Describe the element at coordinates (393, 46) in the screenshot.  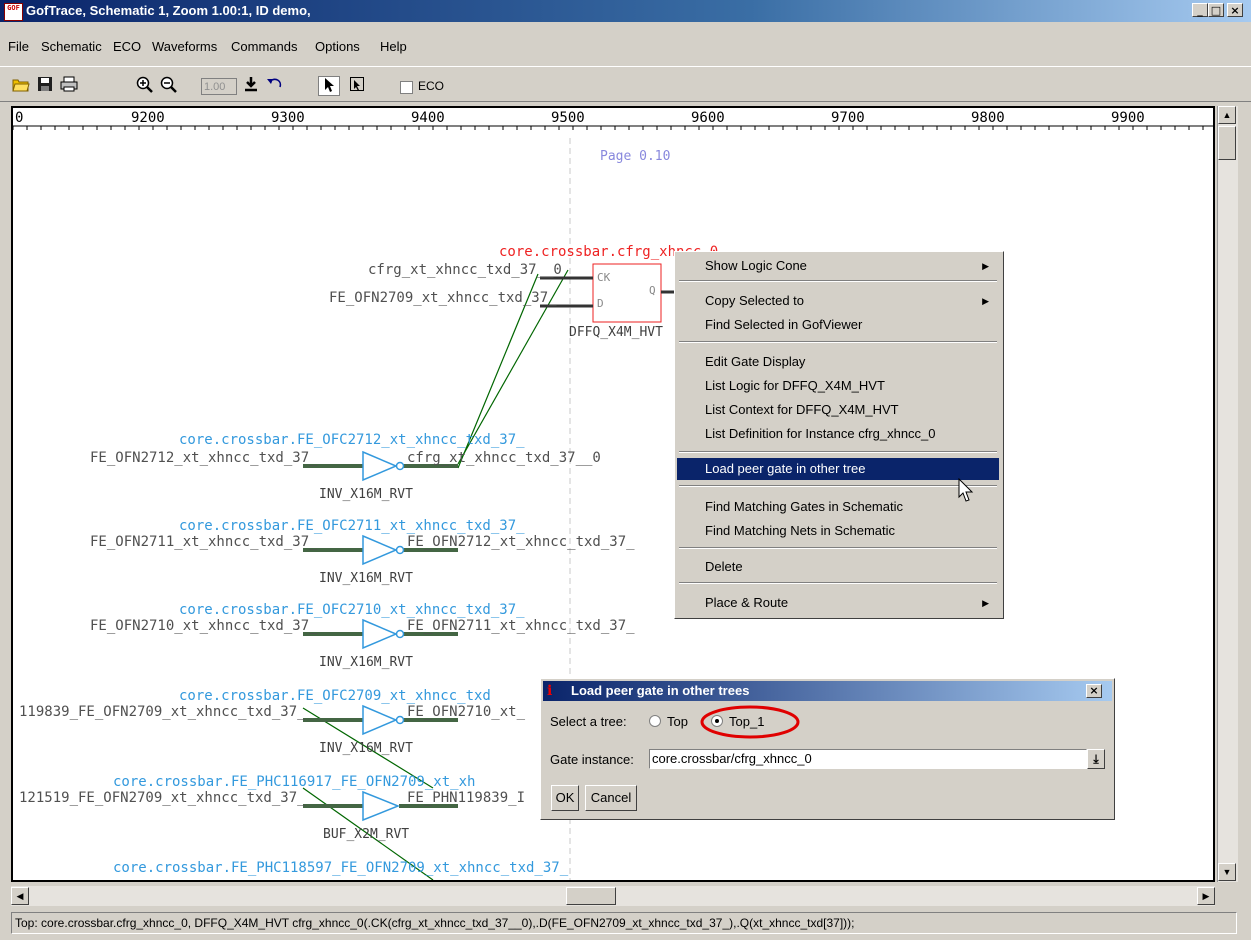
I see `menu-help: Help` at that location.